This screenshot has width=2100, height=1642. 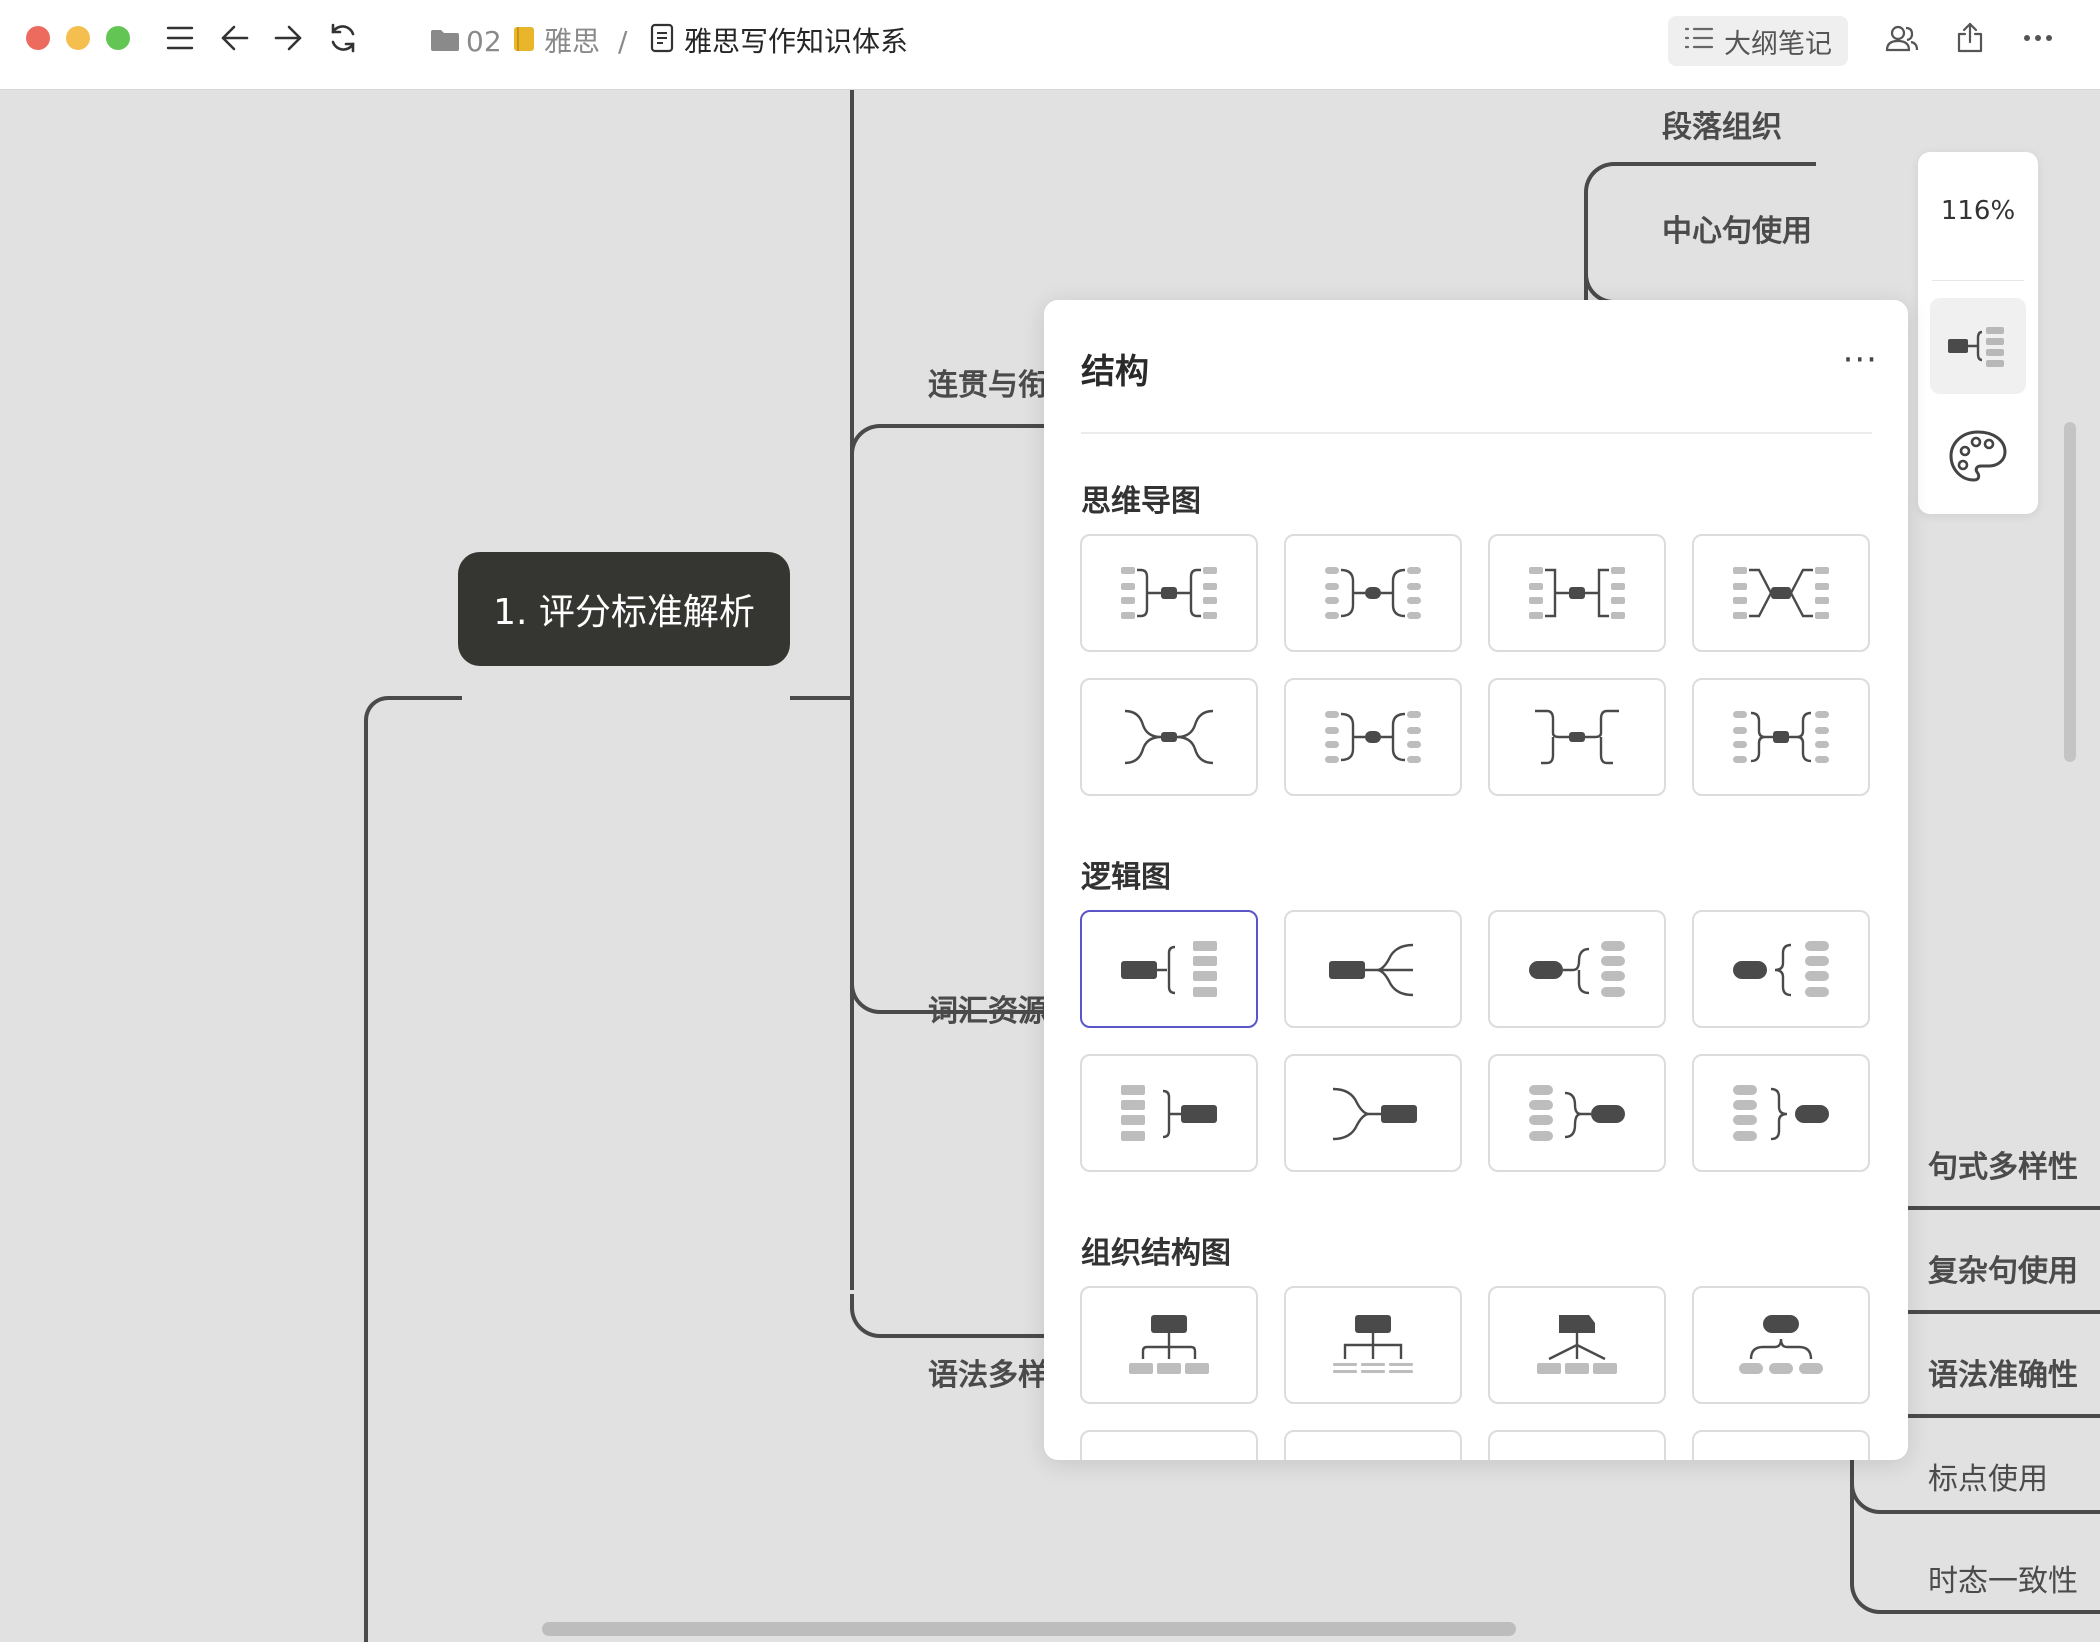 I want to click on zoom-level: 116%, so click(x=1978, y=211).